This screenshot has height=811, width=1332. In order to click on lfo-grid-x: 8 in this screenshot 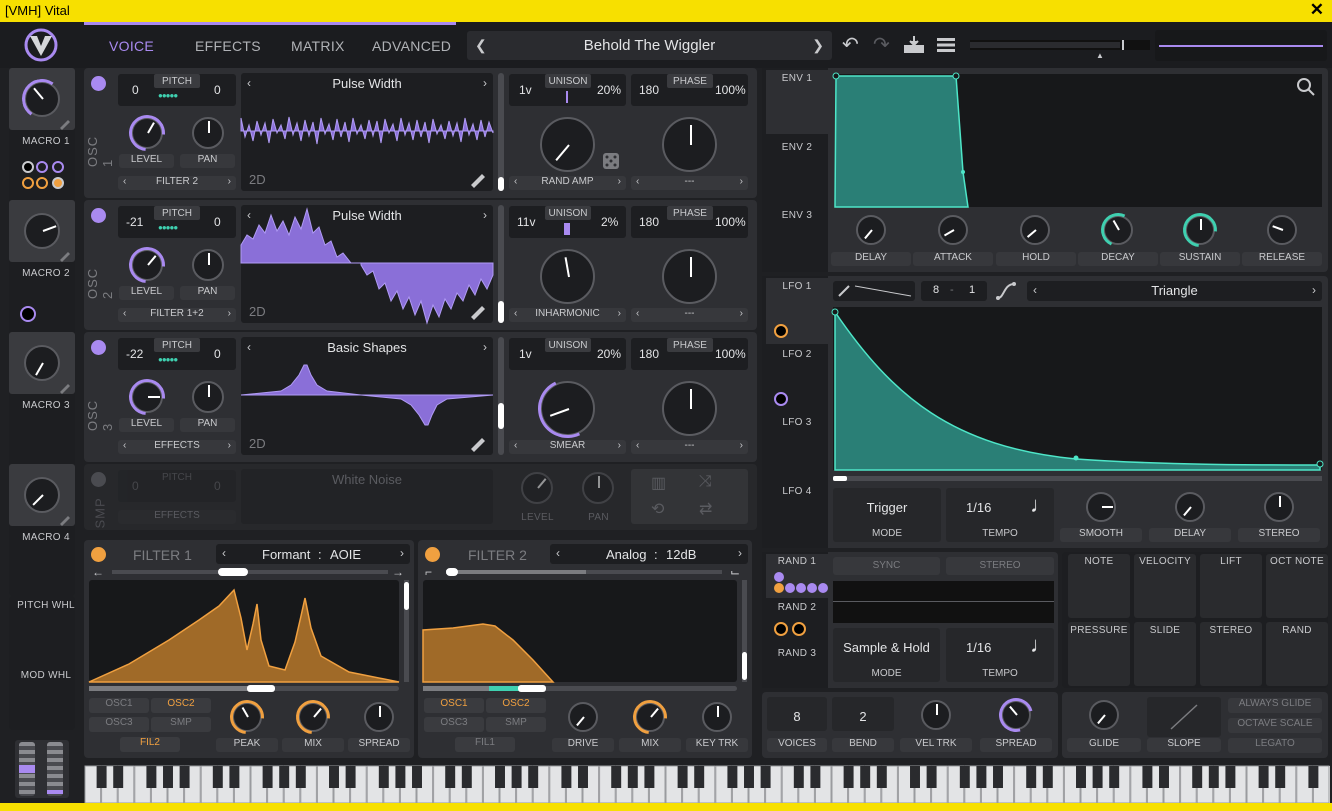, I will do `click(936, 290)`.